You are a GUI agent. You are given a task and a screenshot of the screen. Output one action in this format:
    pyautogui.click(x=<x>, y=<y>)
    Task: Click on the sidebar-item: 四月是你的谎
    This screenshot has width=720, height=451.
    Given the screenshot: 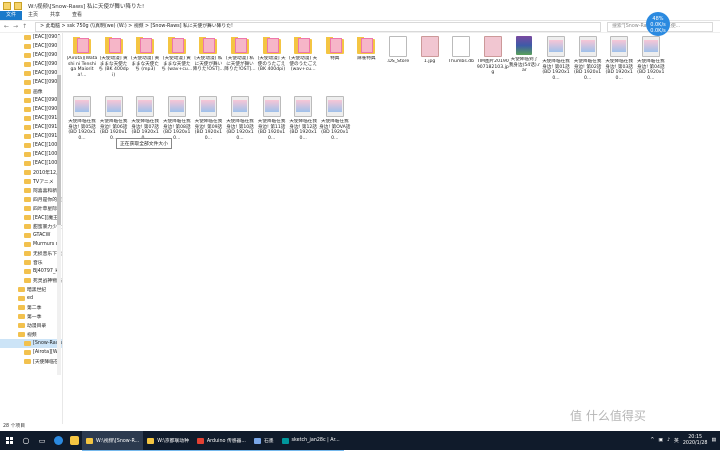 What is the action you would take?
    pyautogui.click(x=31, y=199)
    